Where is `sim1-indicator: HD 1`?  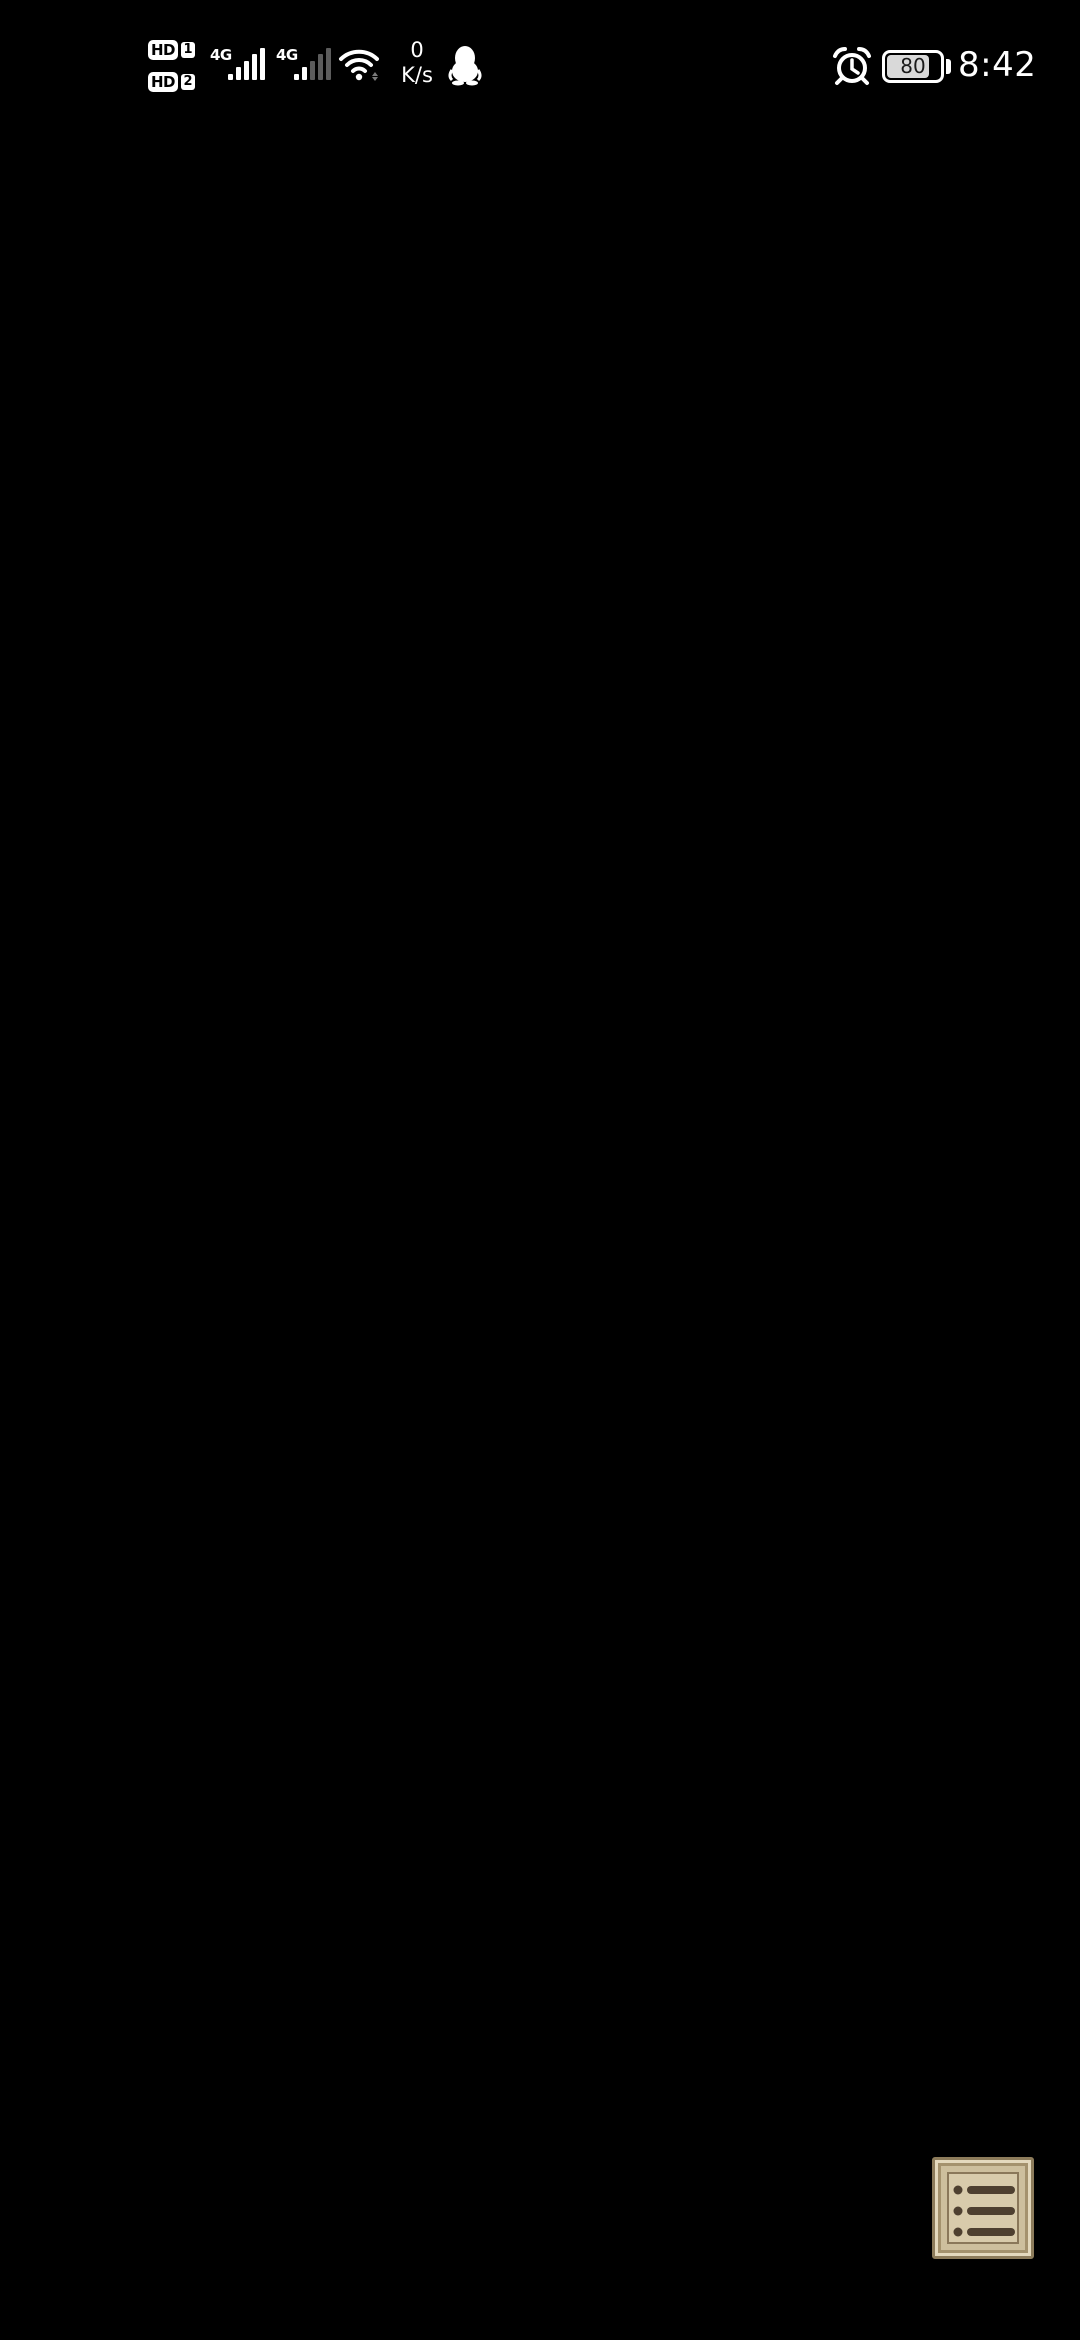
sim1-indicator: HD 1 is located at coordinates (172, 50).